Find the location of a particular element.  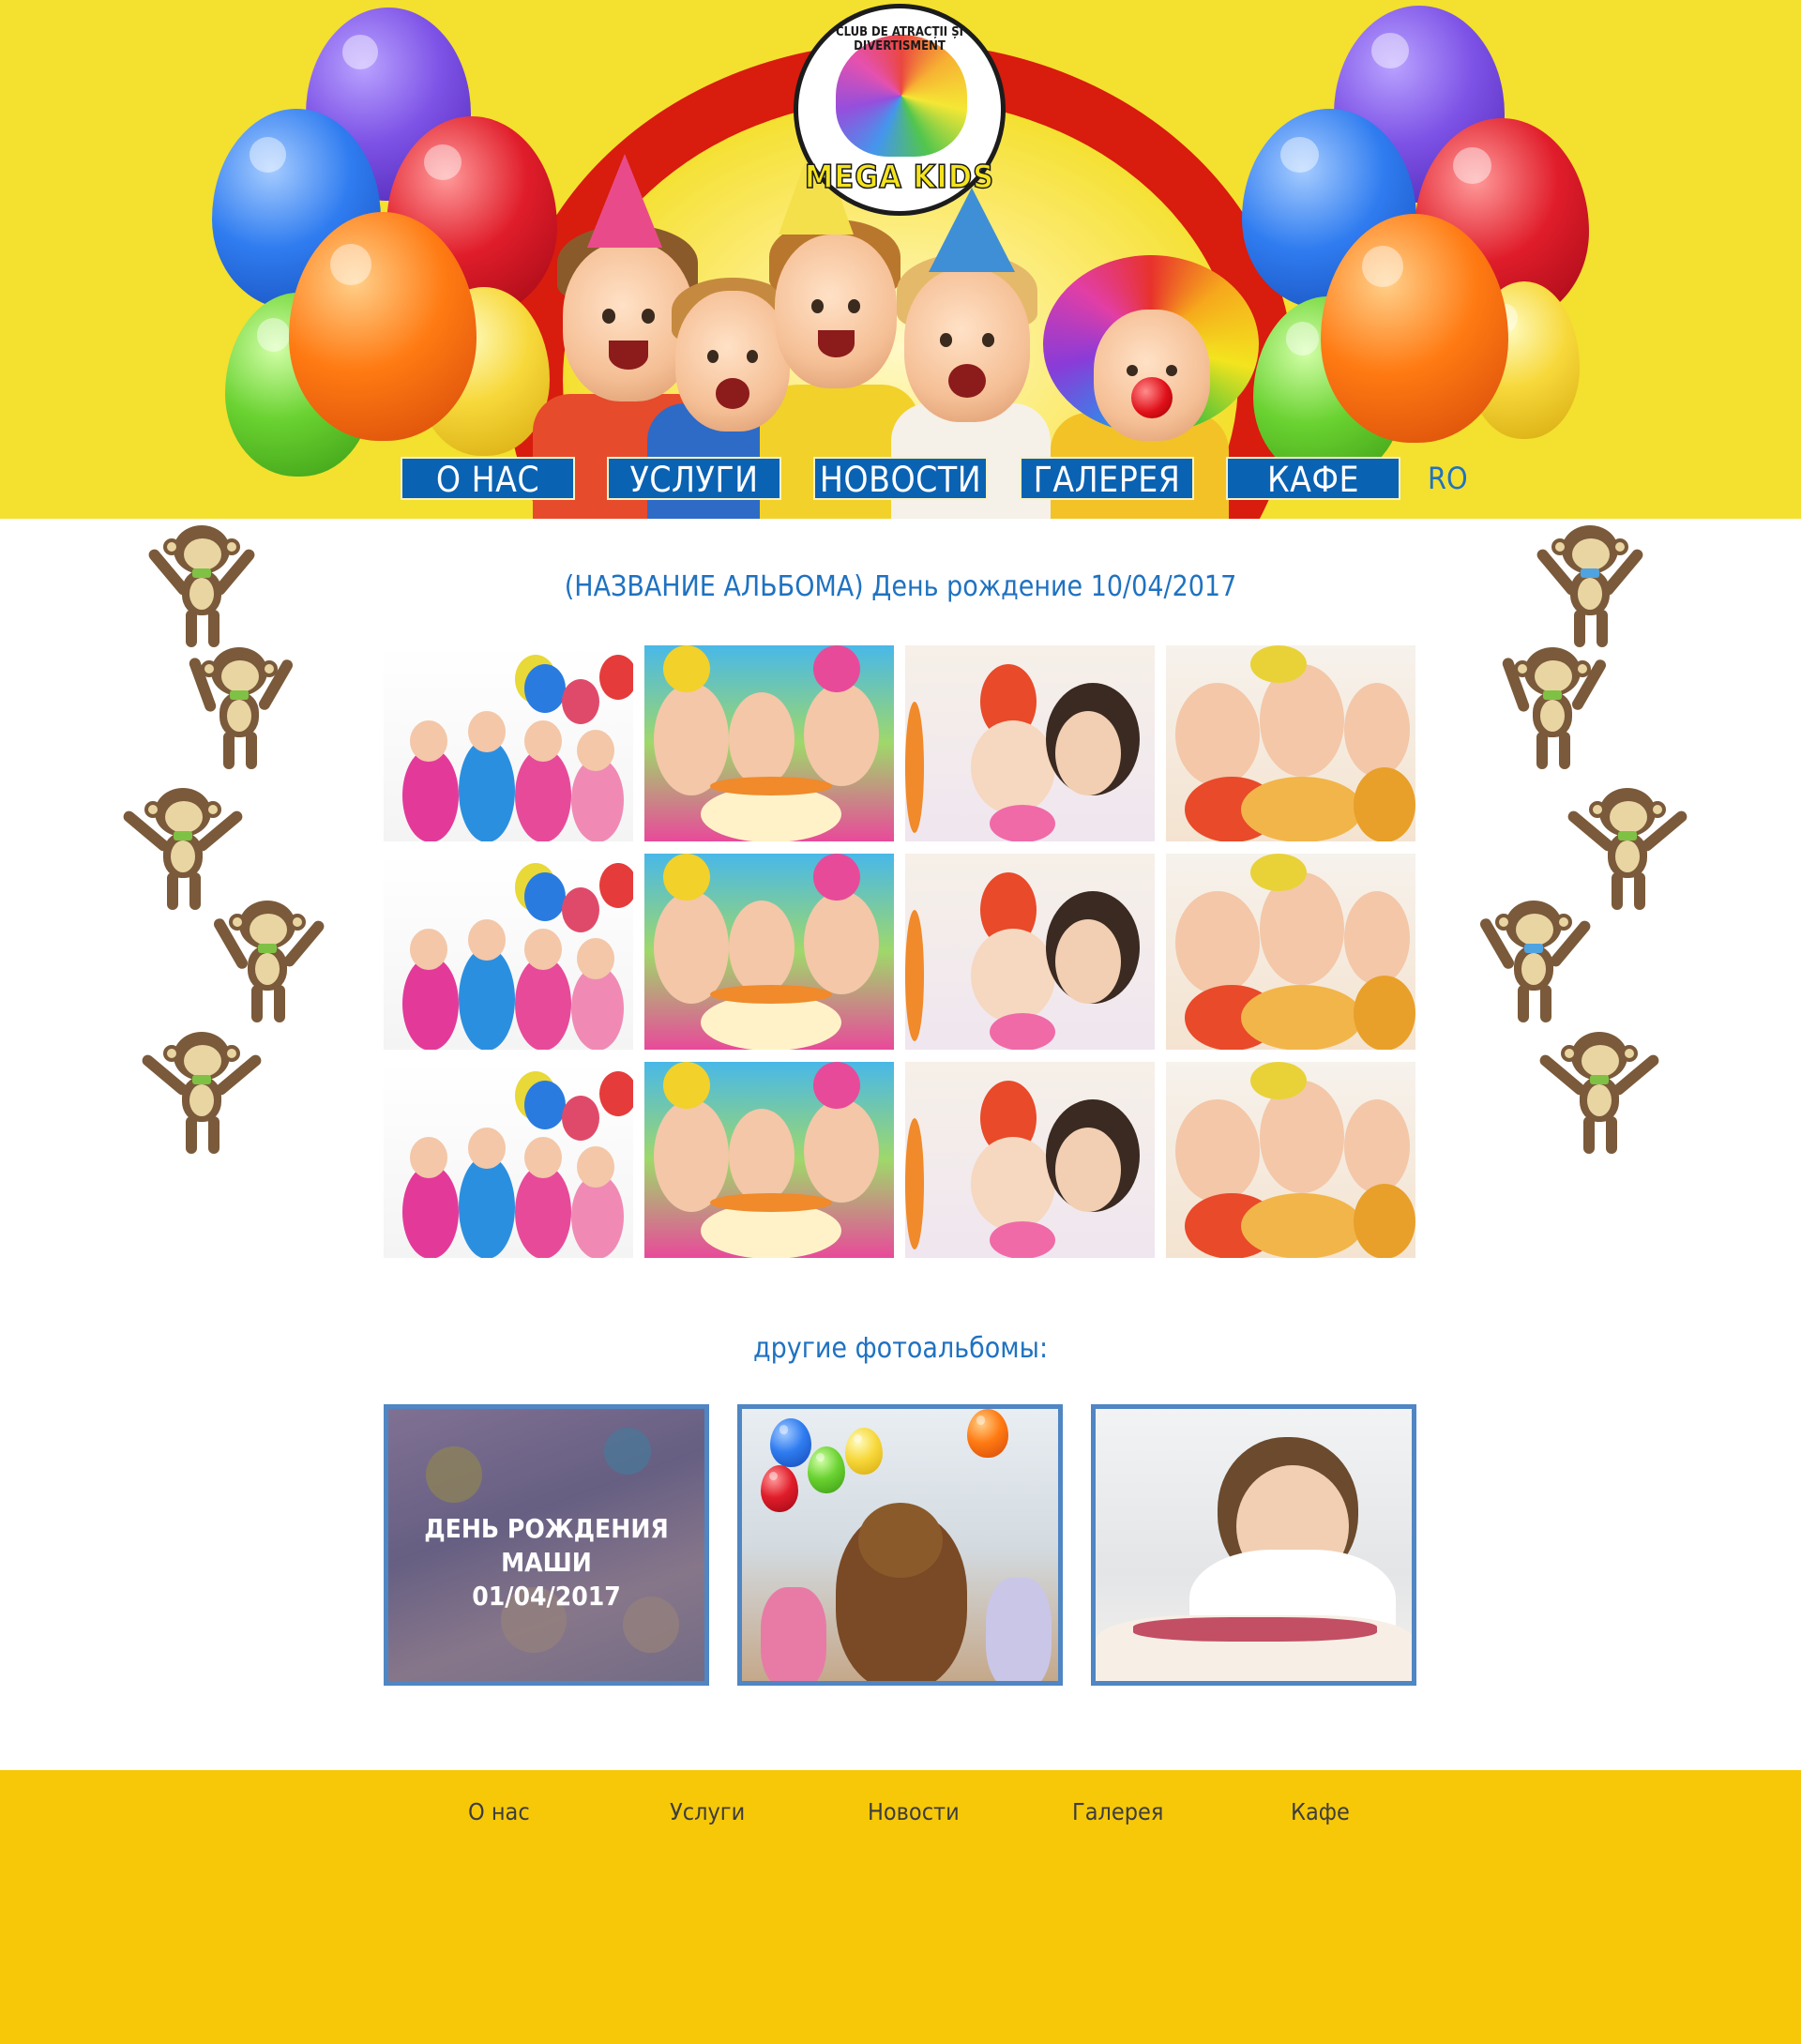

language-switch: RO is located at coordinates (1448, 478).